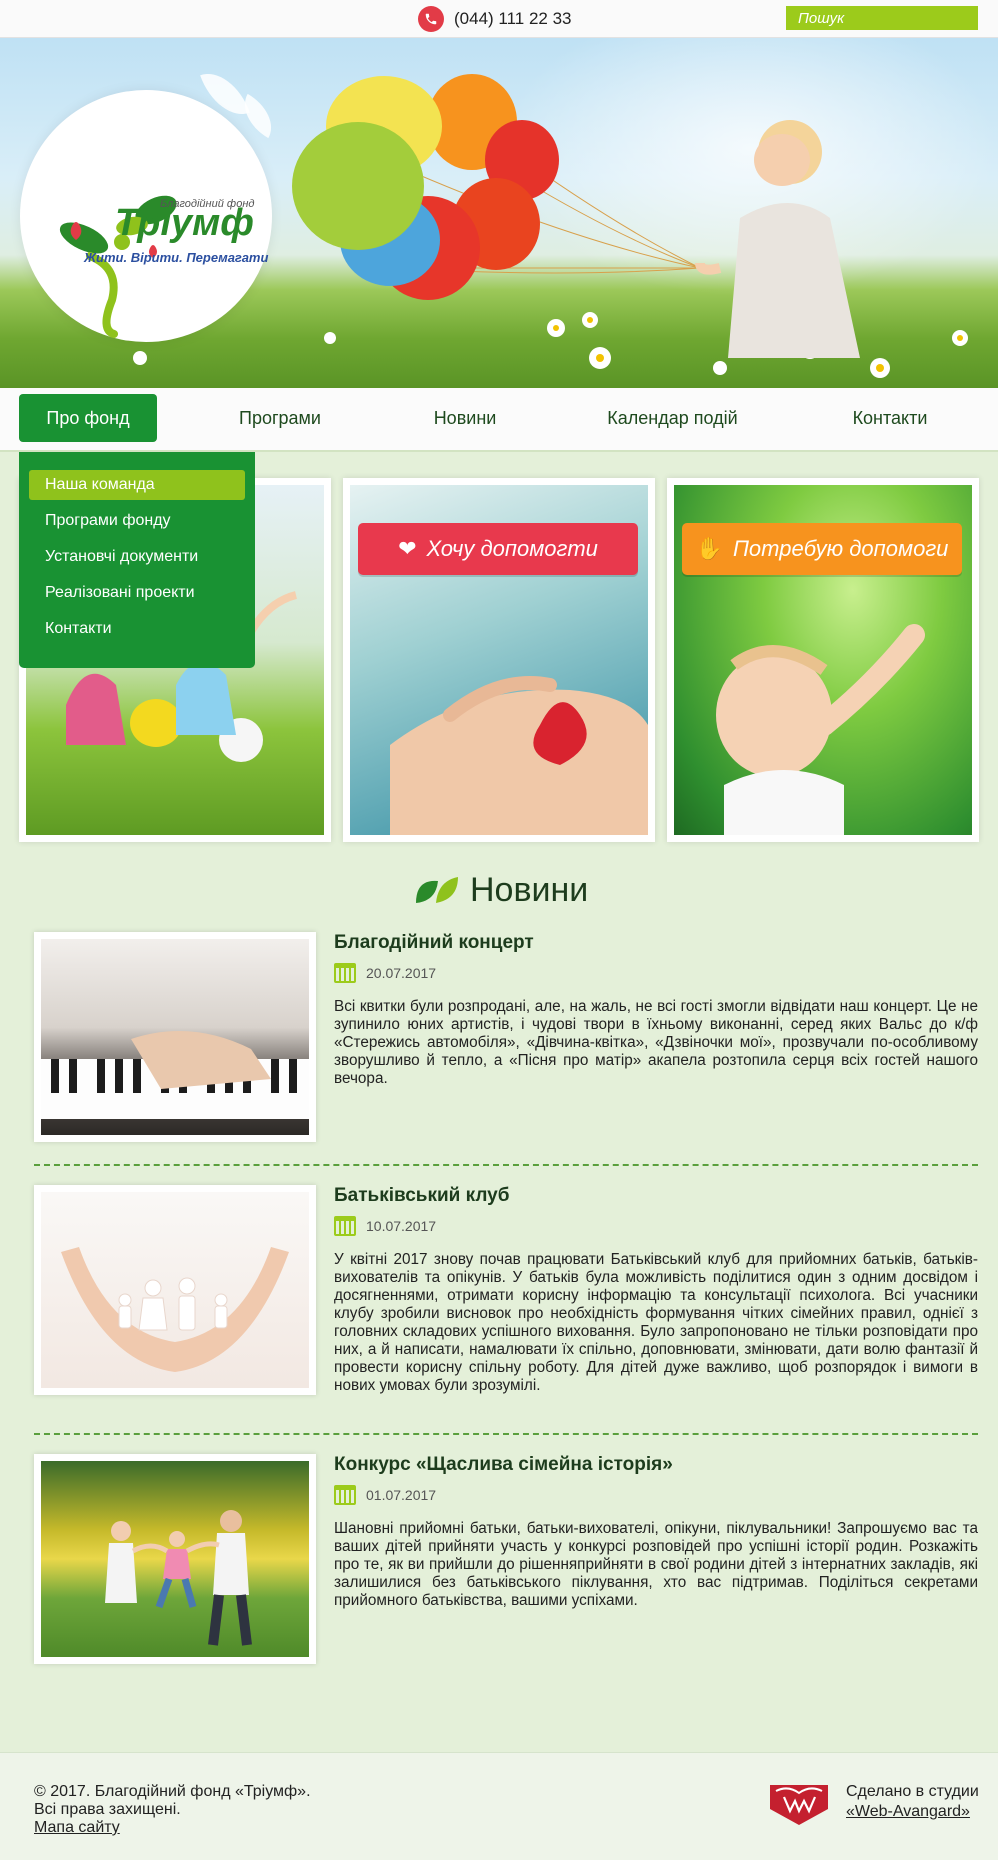  Describe the element at coordinates (437, 890) in the screenshot. I see `leaves-icon` at that location.